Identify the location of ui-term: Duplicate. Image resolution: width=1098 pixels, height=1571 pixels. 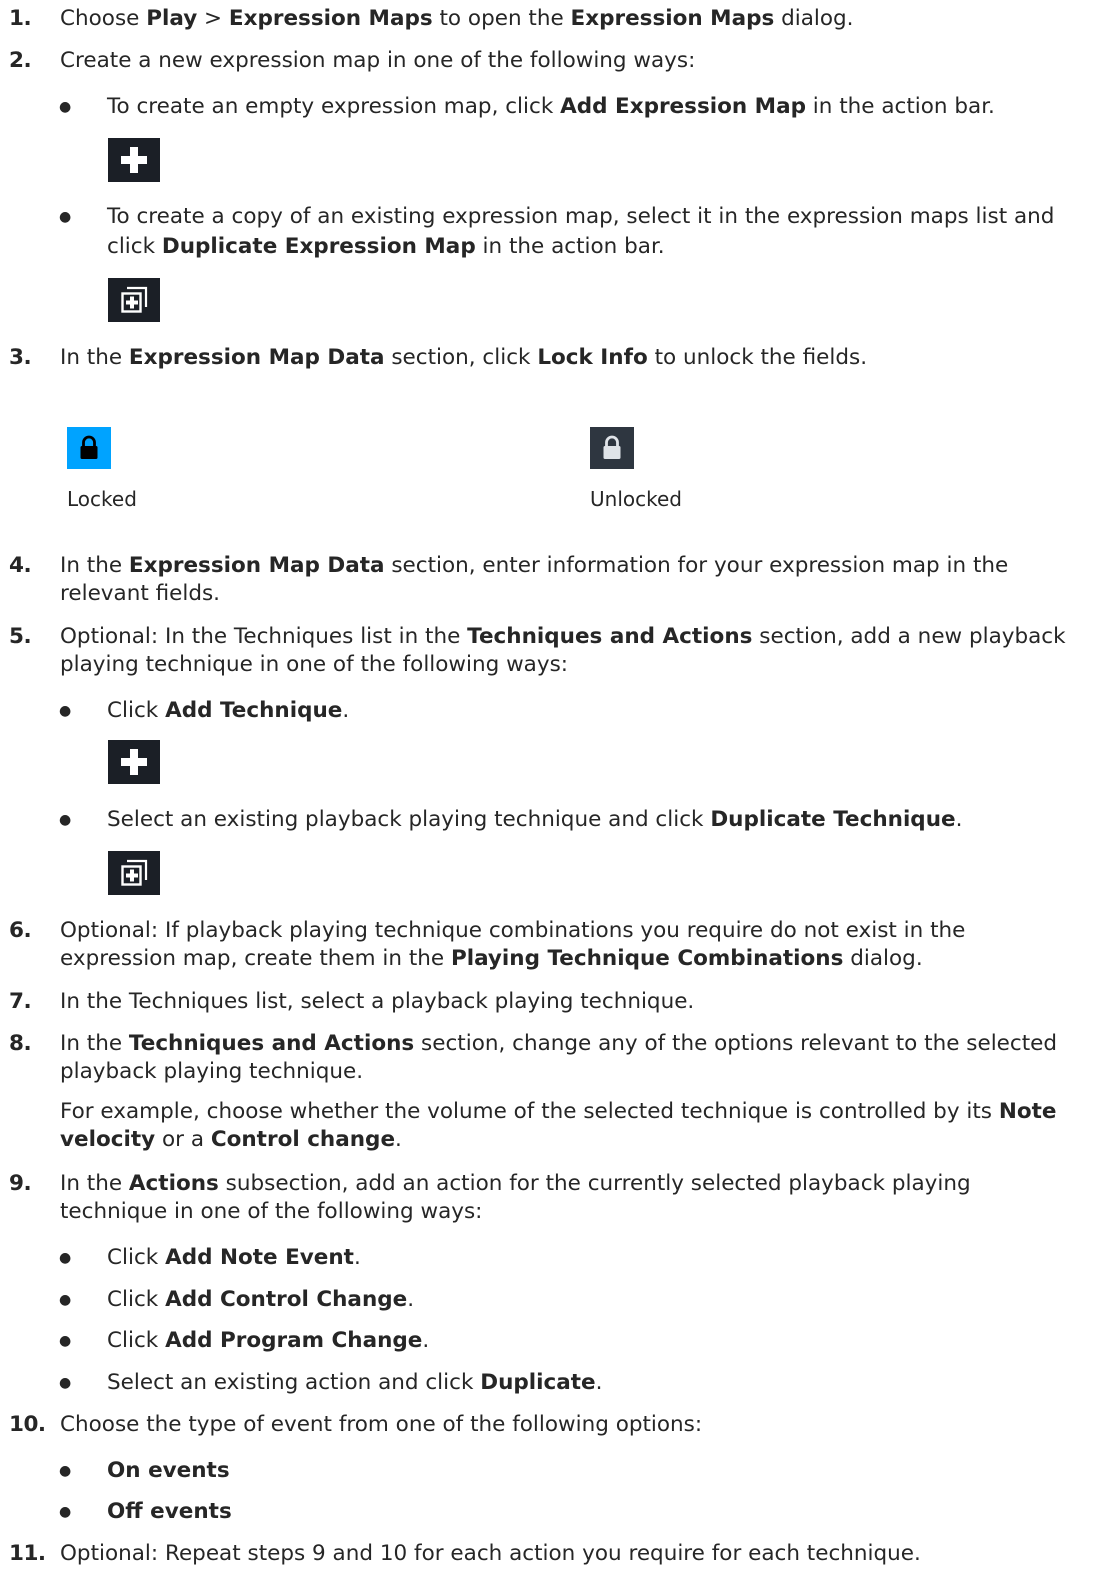
(538, 1382).